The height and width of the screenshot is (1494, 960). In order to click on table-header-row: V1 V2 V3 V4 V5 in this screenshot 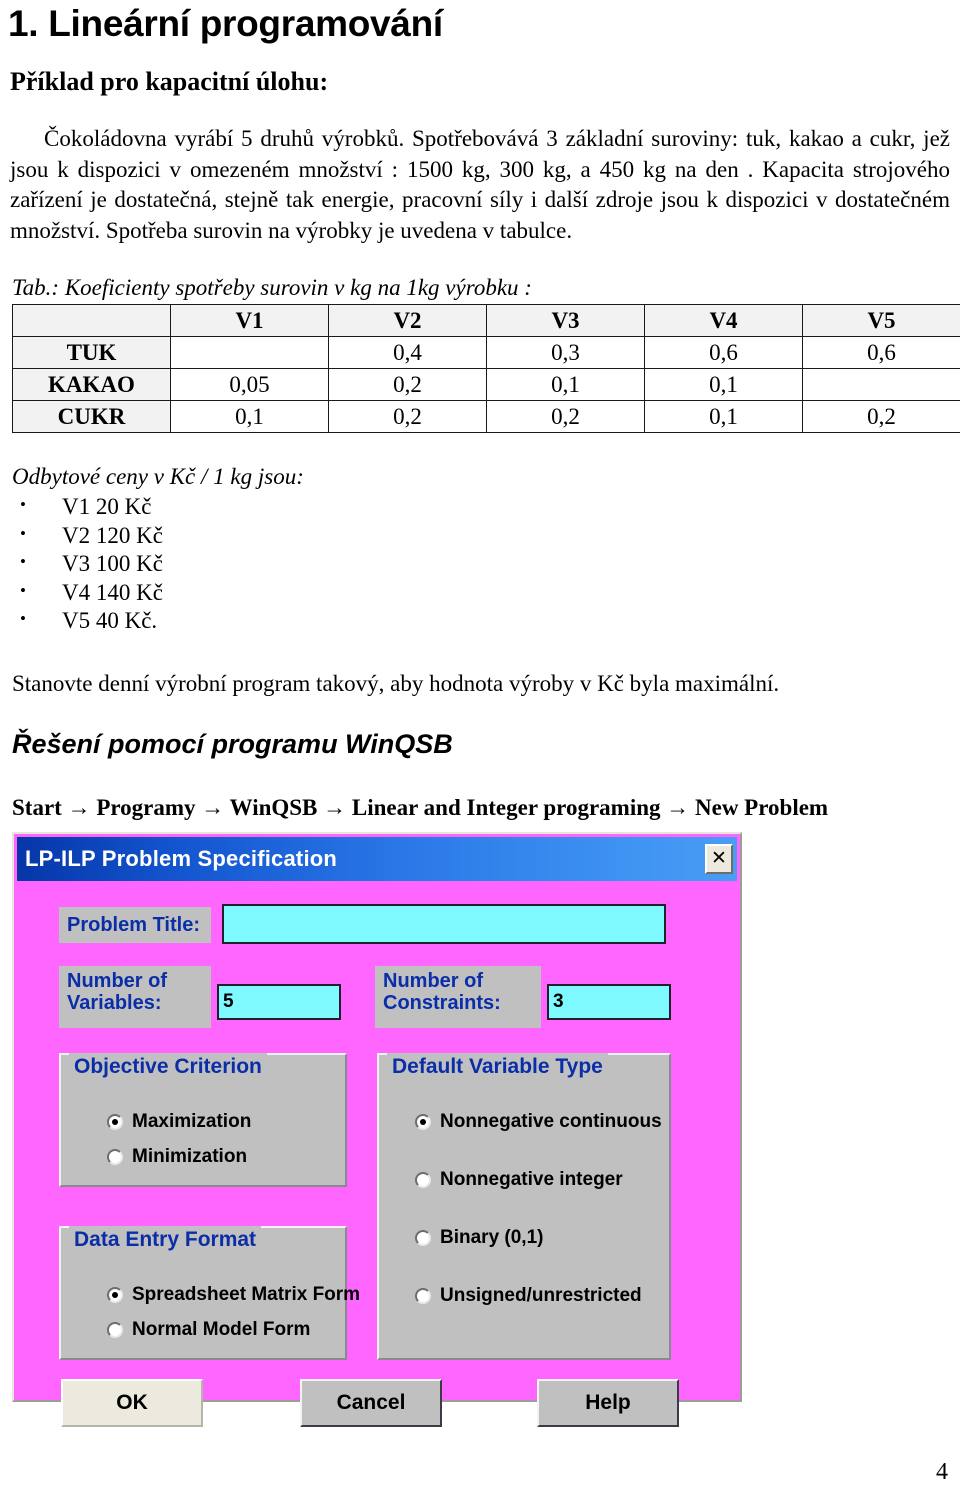, I will do `click(486, 321)`.